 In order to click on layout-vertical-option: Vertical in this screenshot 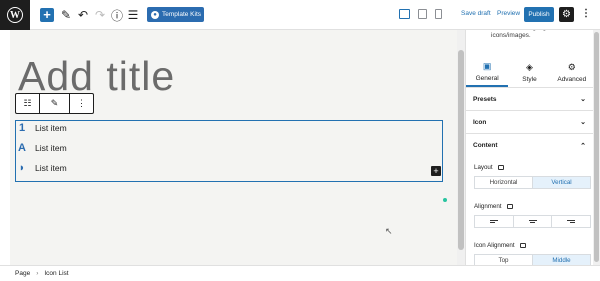, I will do `click(561, 182)`.